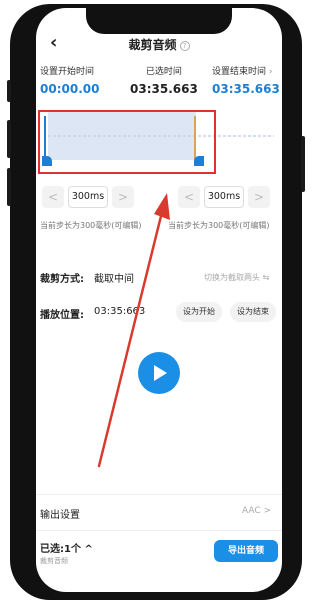 Image resolution: width=320 pixels, height=604 pixels. What do you see at coordinates (133, 330) in the screenshot?
I see `annotation-arrow` at bounding box center [133, 330].